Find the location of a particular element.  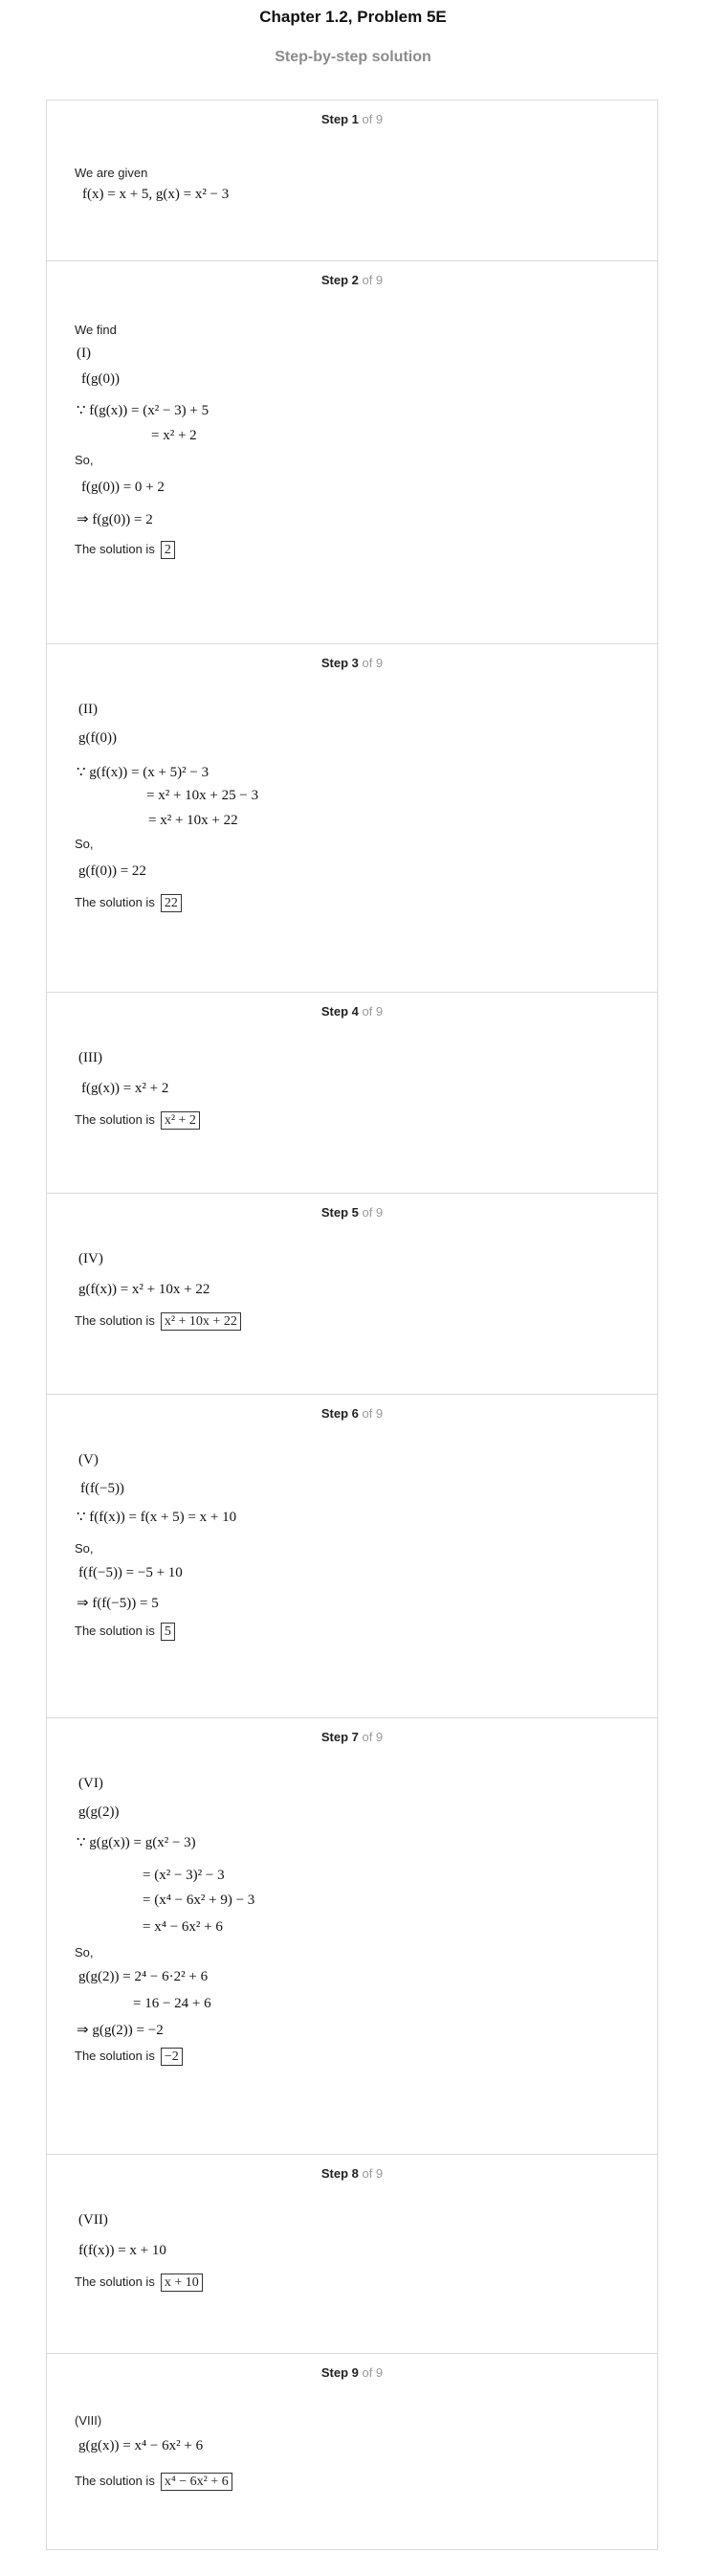

math-expression: = x² + 10x + 22 is located at coordinates (193, 821).